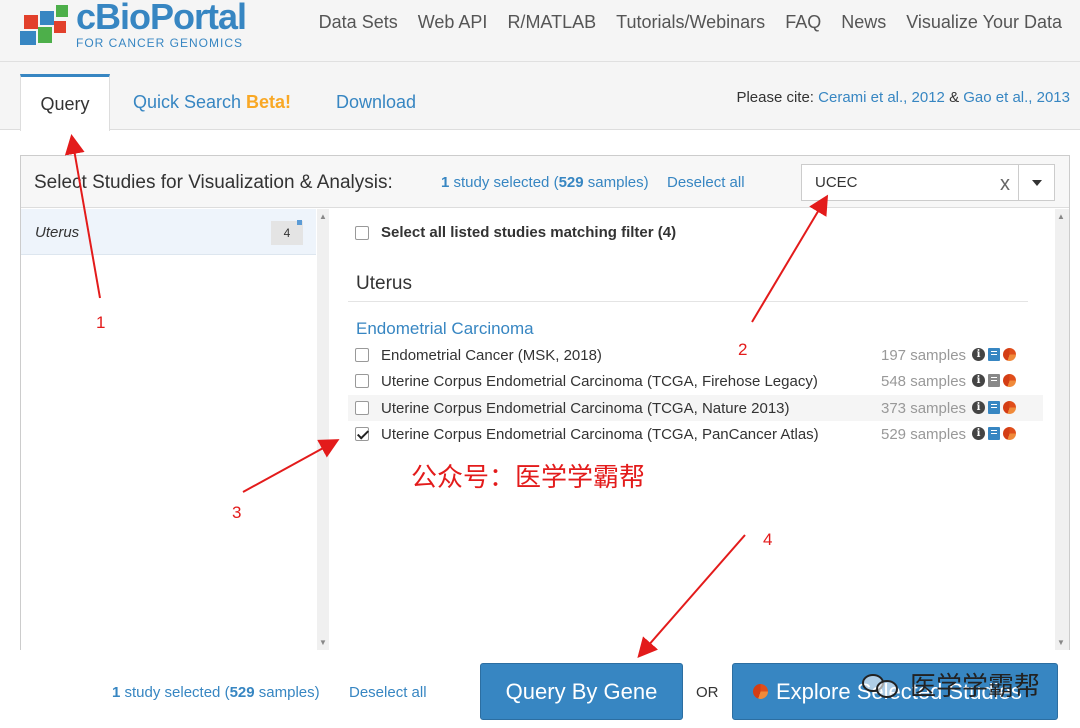 The height and width of the screenshot is (728, 1080). What do you see at coordinates (445, 182) in the screenshot?
I see `selected-count: 1` at bounding box center [445, 182].